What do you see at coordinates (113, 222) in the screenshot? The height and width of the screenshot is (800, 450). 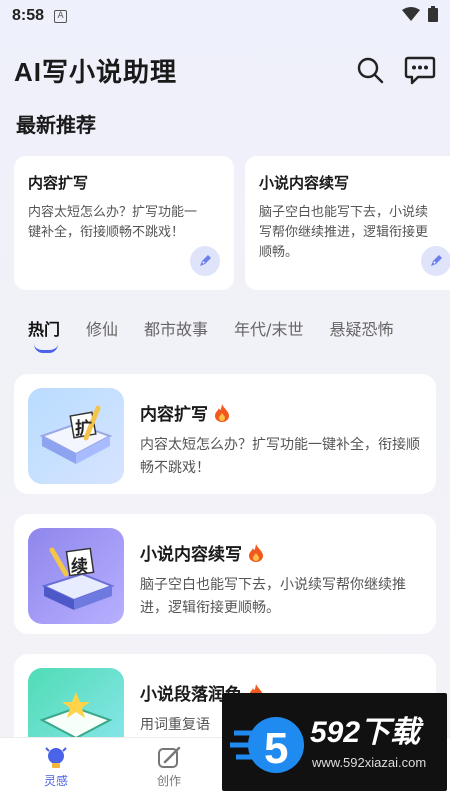 I see `recommend-card-desc: 内容太短怎么办？扩写功能一键补全，衔接顺畅不跳戏！` at bounding box center [113, 222].